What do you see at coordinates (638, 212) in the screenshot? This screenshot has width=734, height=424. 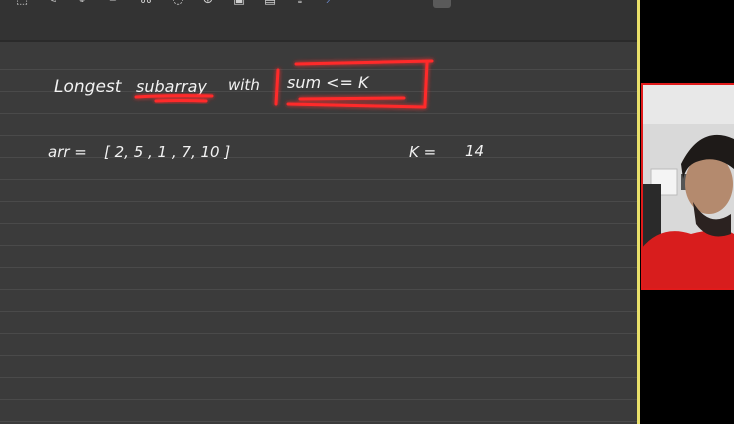 I see `window-divider` at bounding box center [638, 212].